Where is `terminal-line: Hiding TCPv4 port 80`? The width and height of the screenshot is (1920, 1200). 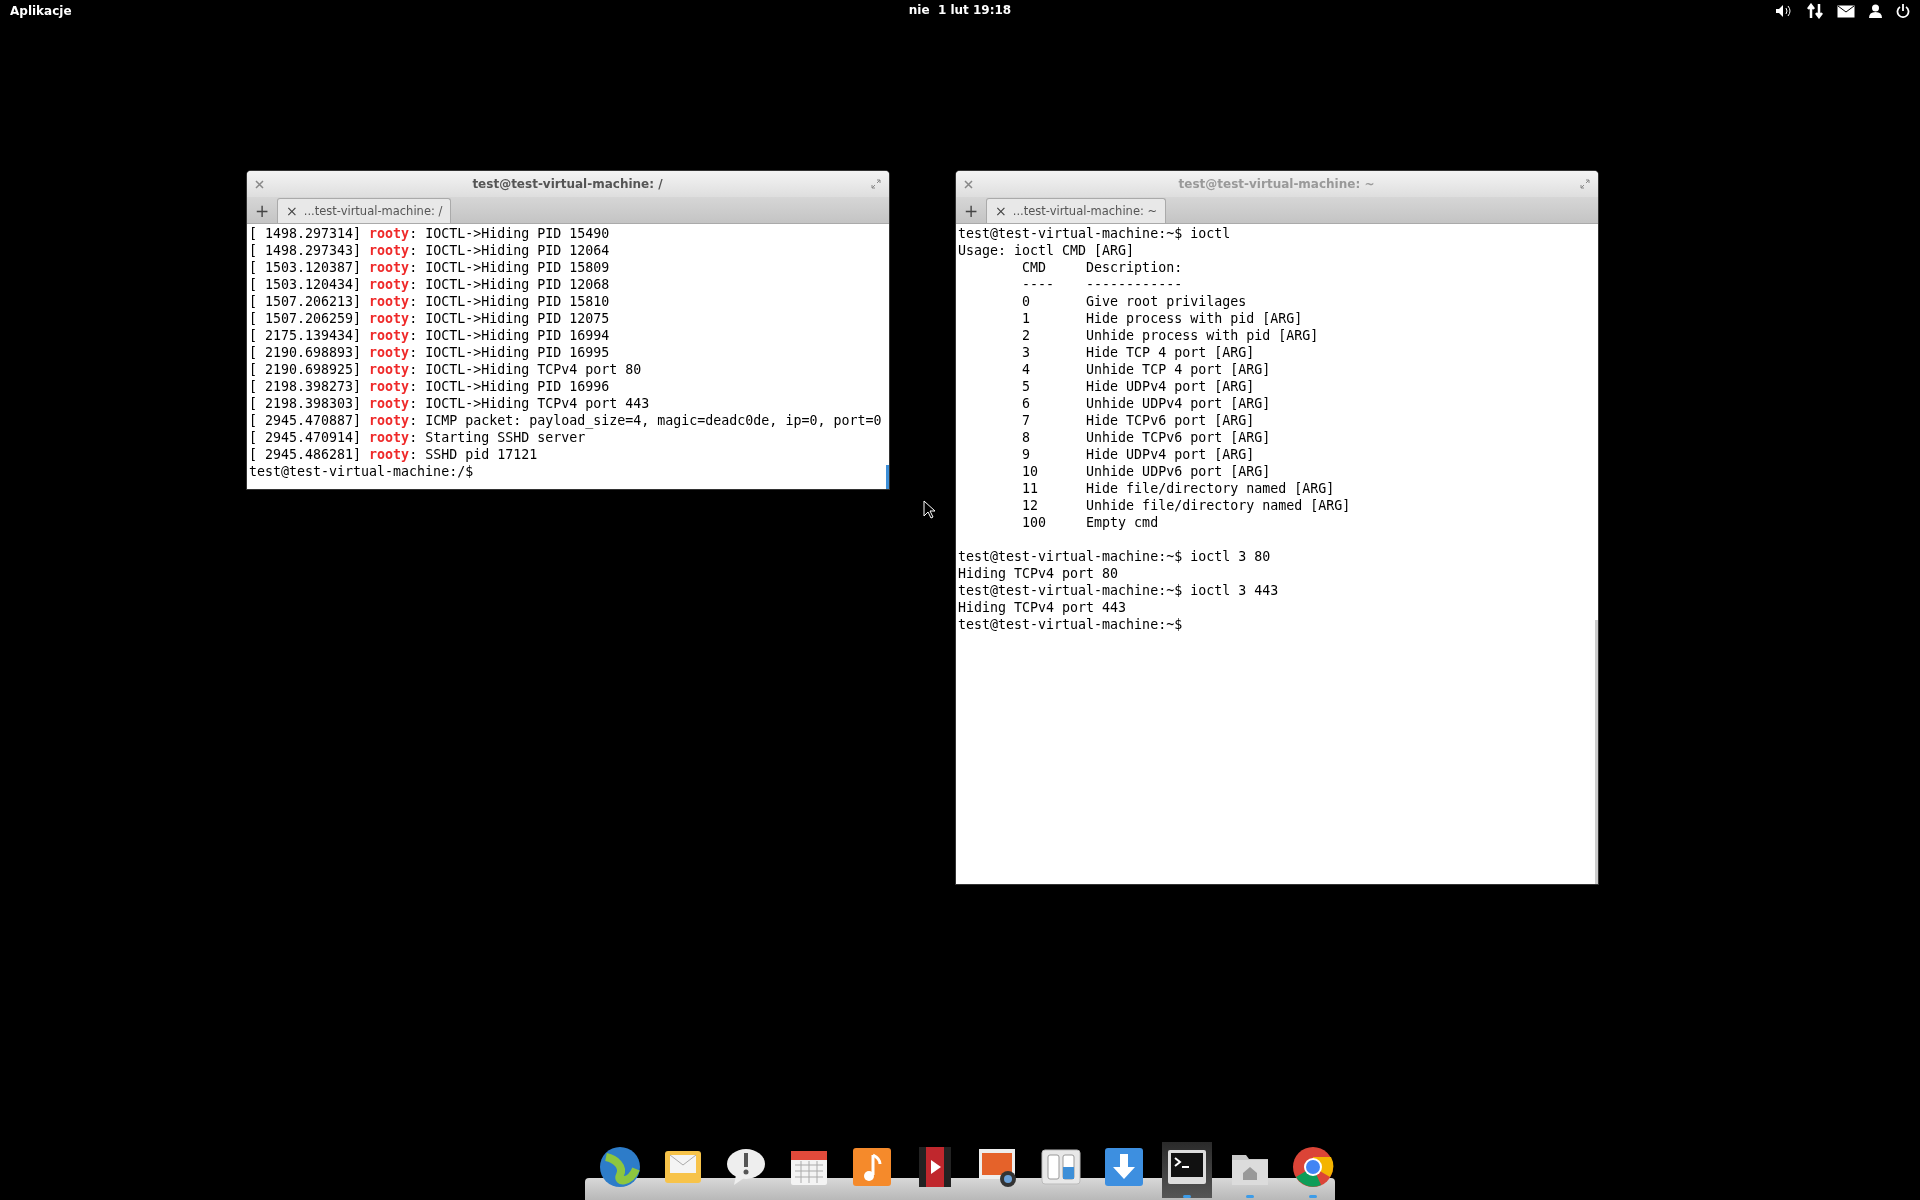 terminal-line: Hiding TCPv4 port 80 is located at coordinates (1039, 573).